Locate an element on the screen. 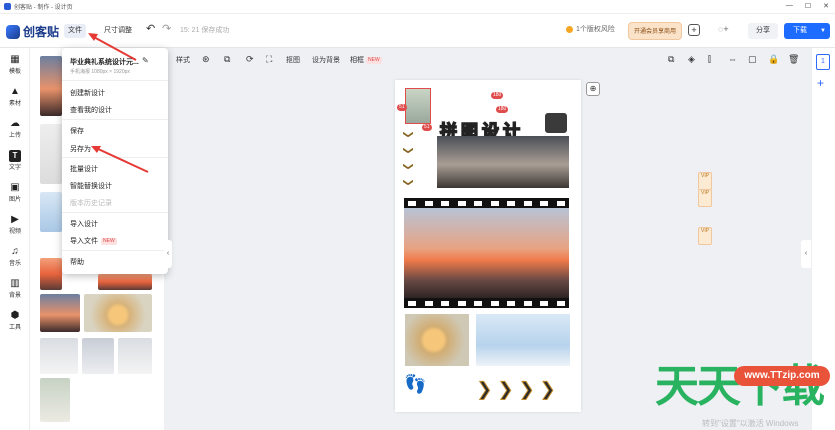  brand-mark-icon is located at coordinates (13, 31).